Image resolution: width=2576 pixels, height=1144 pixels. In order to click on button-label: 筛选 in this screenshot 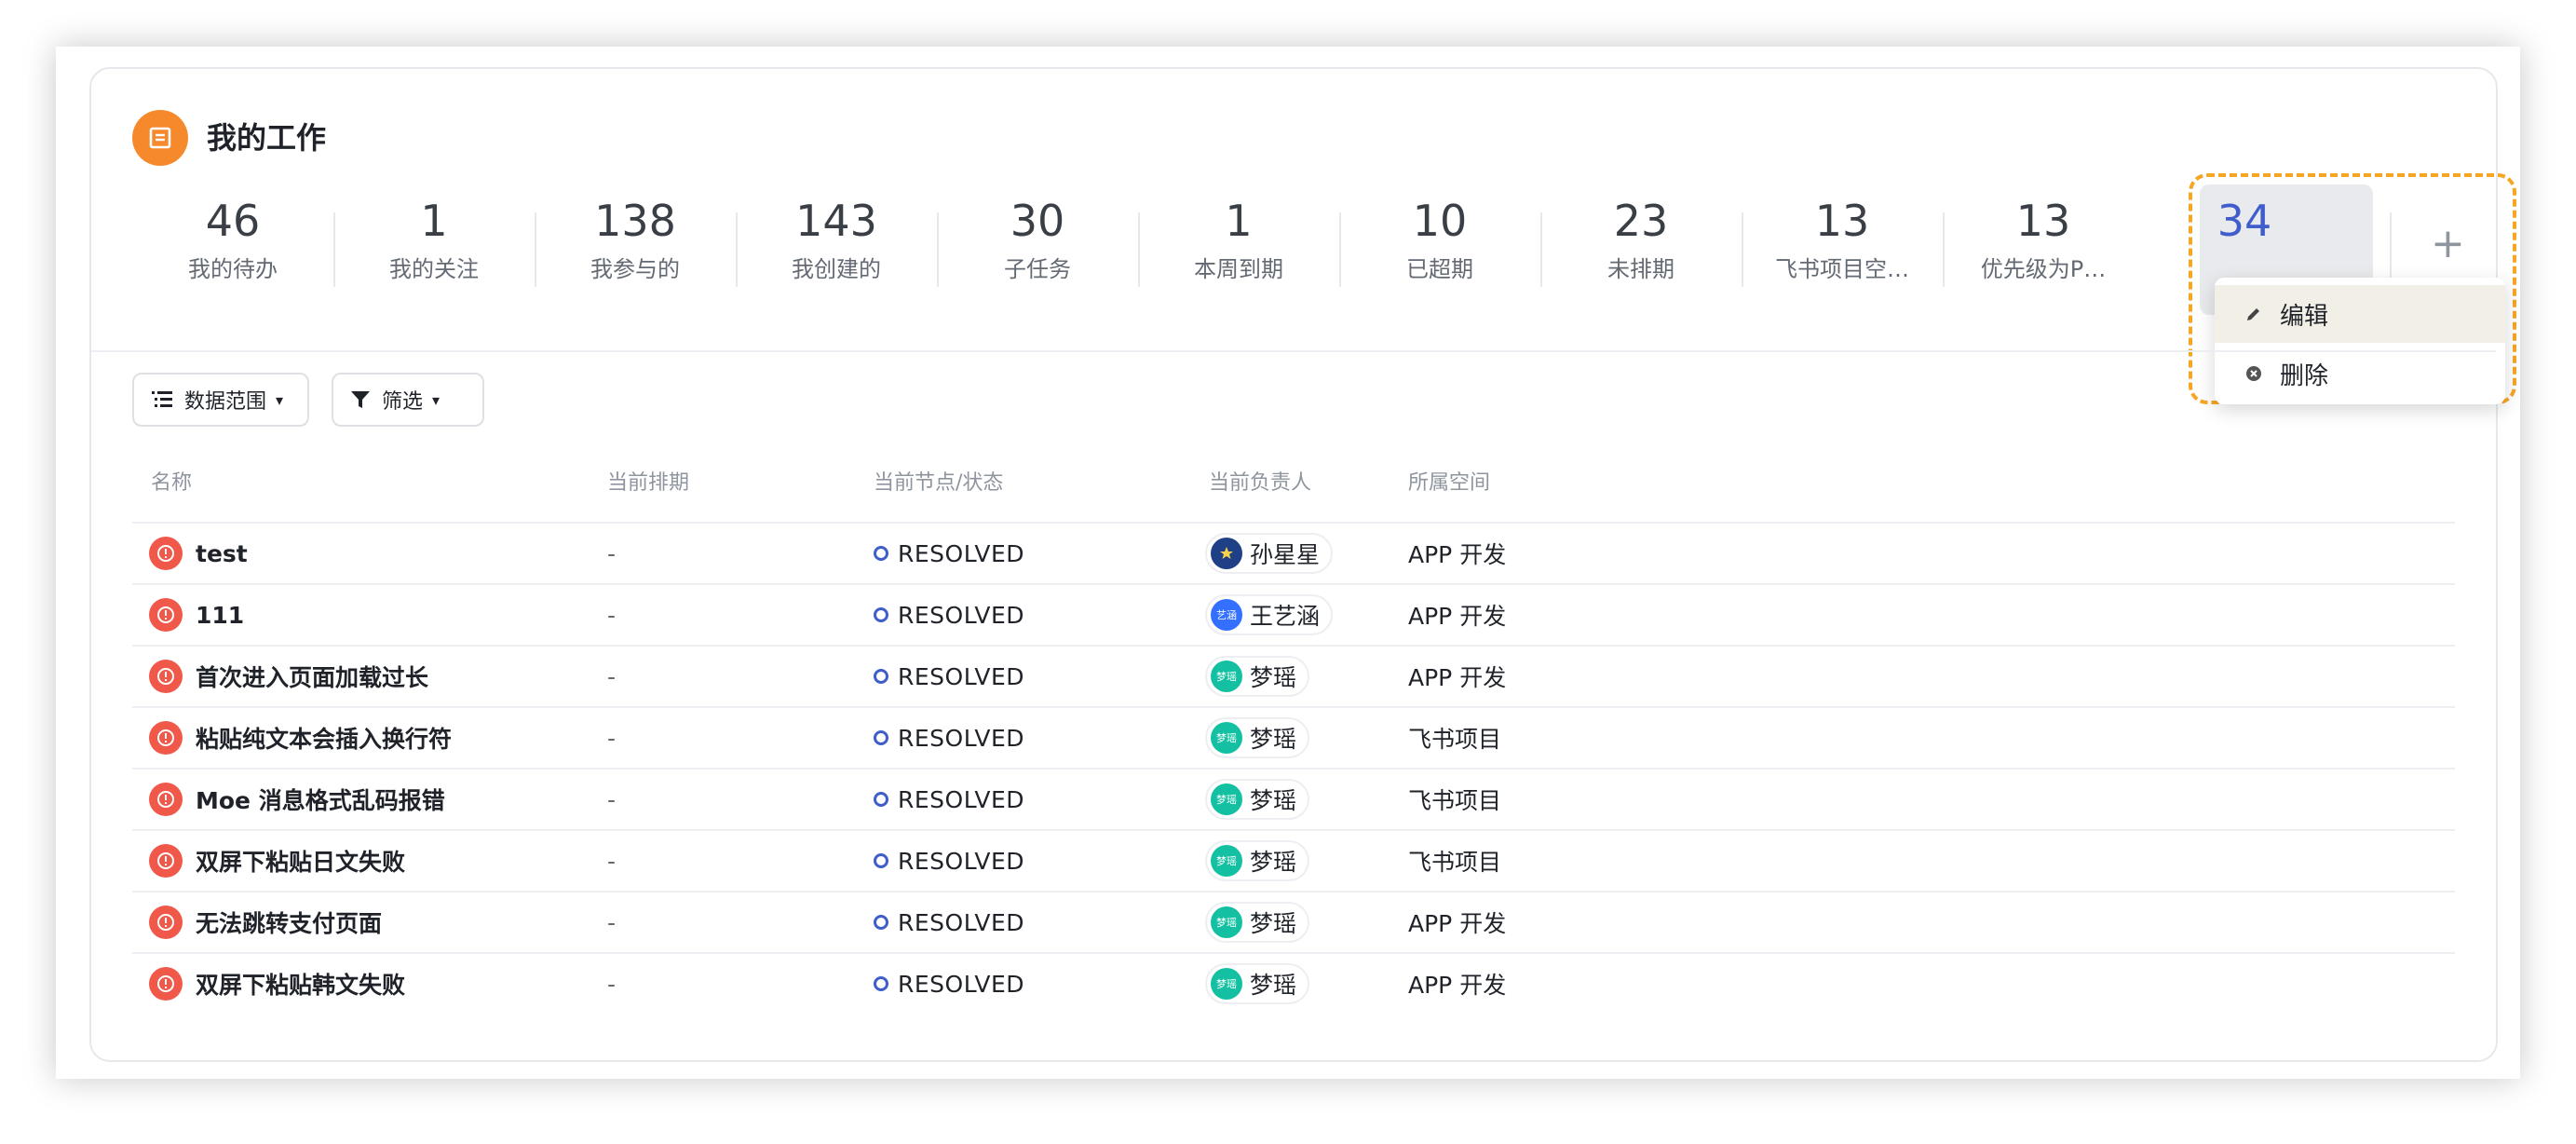, I will do `click(403, 402)`.